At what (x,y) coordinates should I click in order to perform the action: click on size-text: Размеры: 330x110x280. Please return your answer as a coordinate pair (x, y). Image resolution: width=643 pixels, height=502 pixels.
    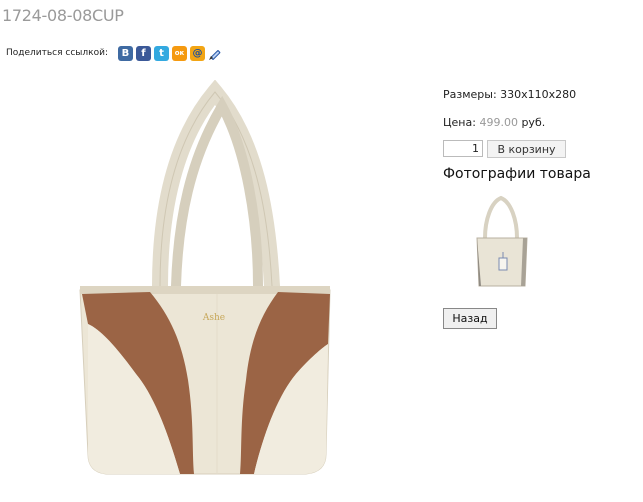
    Looking at the image, I should click on (510, 94).